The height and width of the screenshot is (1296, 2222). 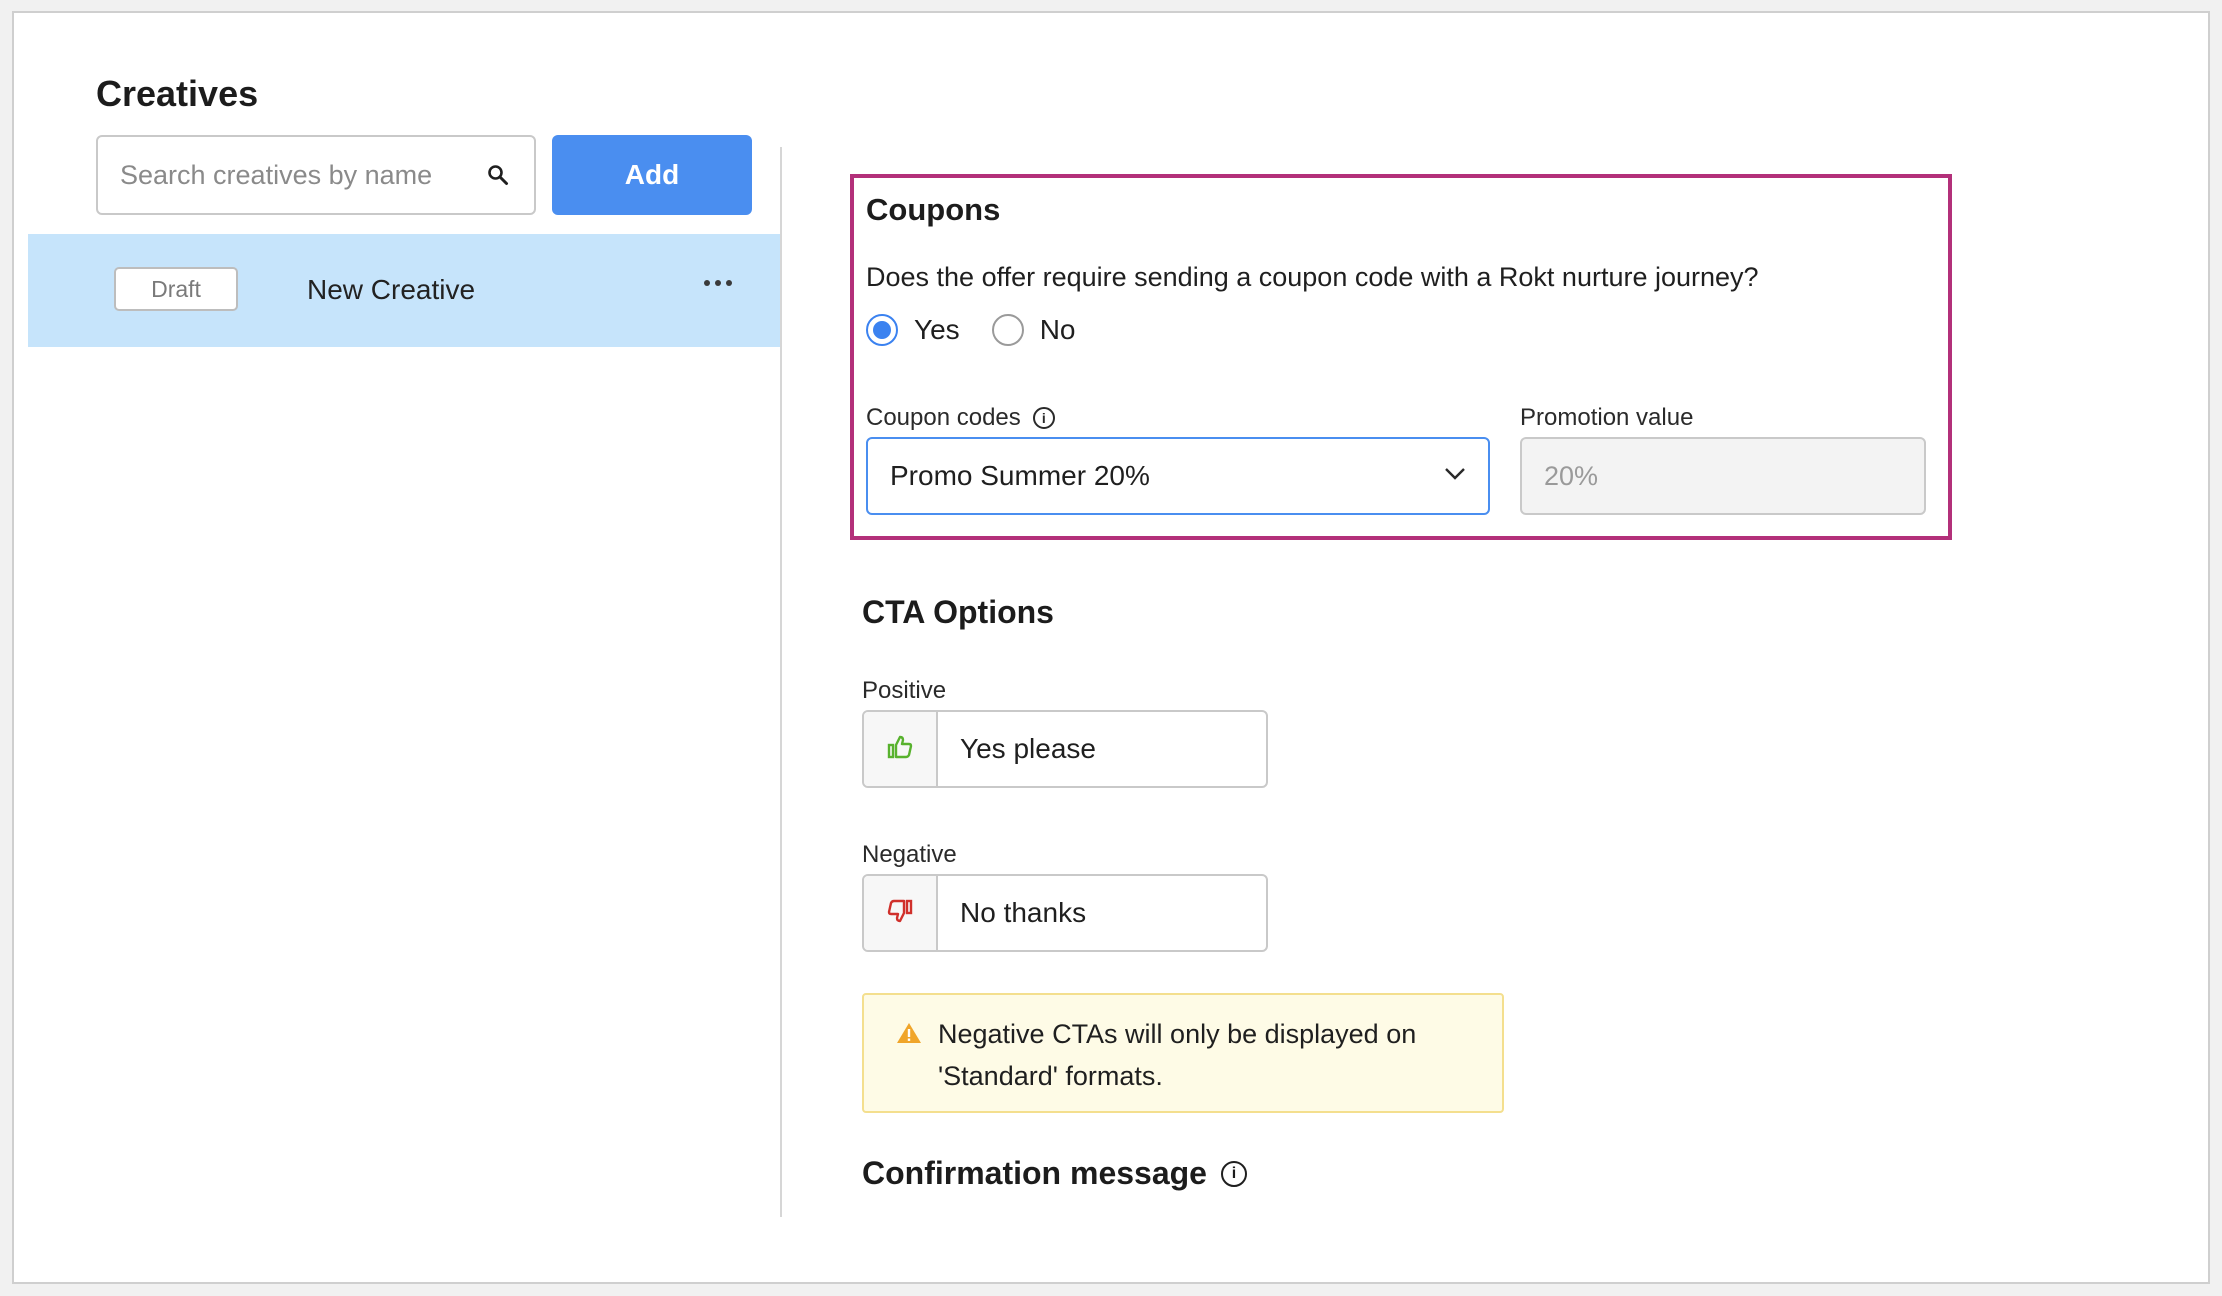 What do you see at coordinates (909, 1035) in the screenshot?
I see `warning-icon` at bounding box center [909, 1035].